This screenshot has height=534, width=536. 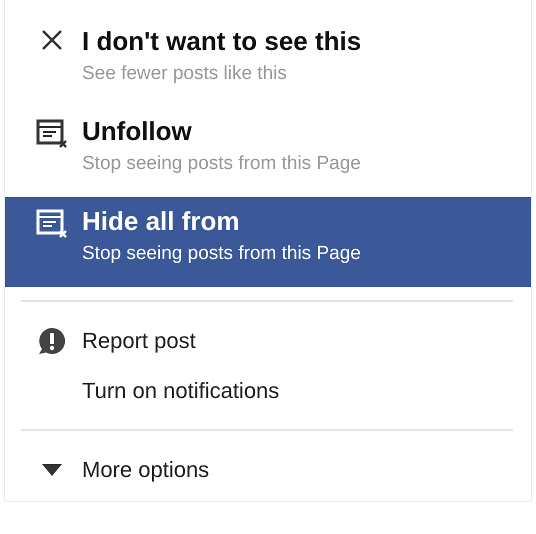 I want to click on caret-icon, so click(x=52, y=470).